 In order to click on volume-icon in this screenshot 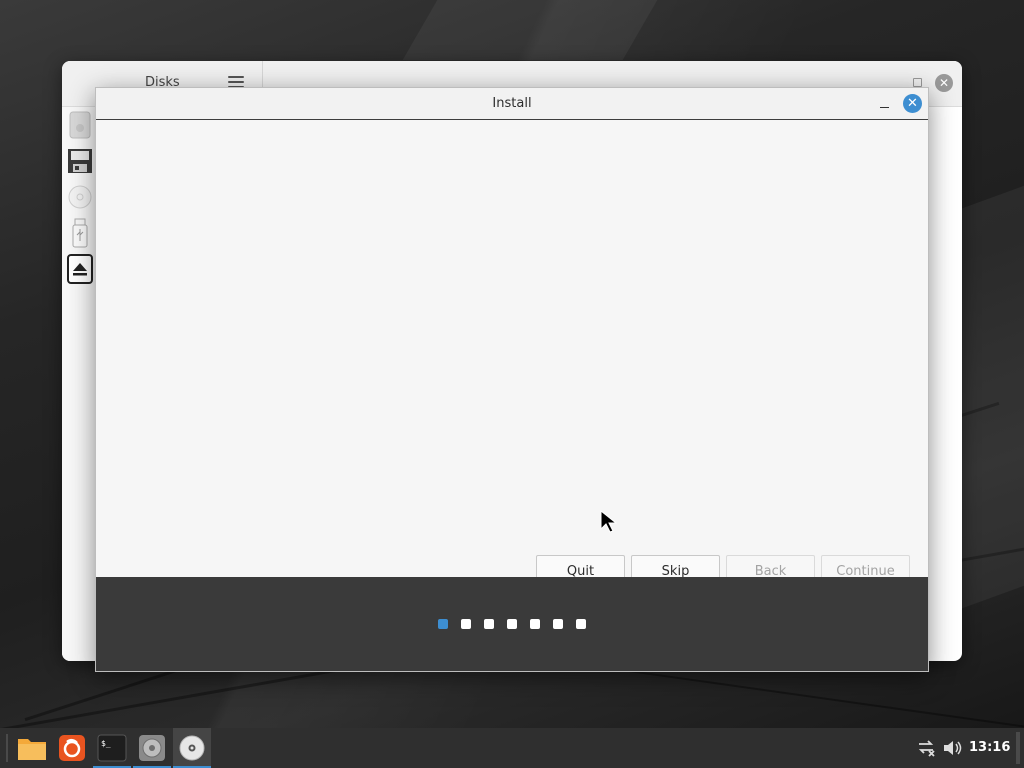, I will do `click(952, 748)`.